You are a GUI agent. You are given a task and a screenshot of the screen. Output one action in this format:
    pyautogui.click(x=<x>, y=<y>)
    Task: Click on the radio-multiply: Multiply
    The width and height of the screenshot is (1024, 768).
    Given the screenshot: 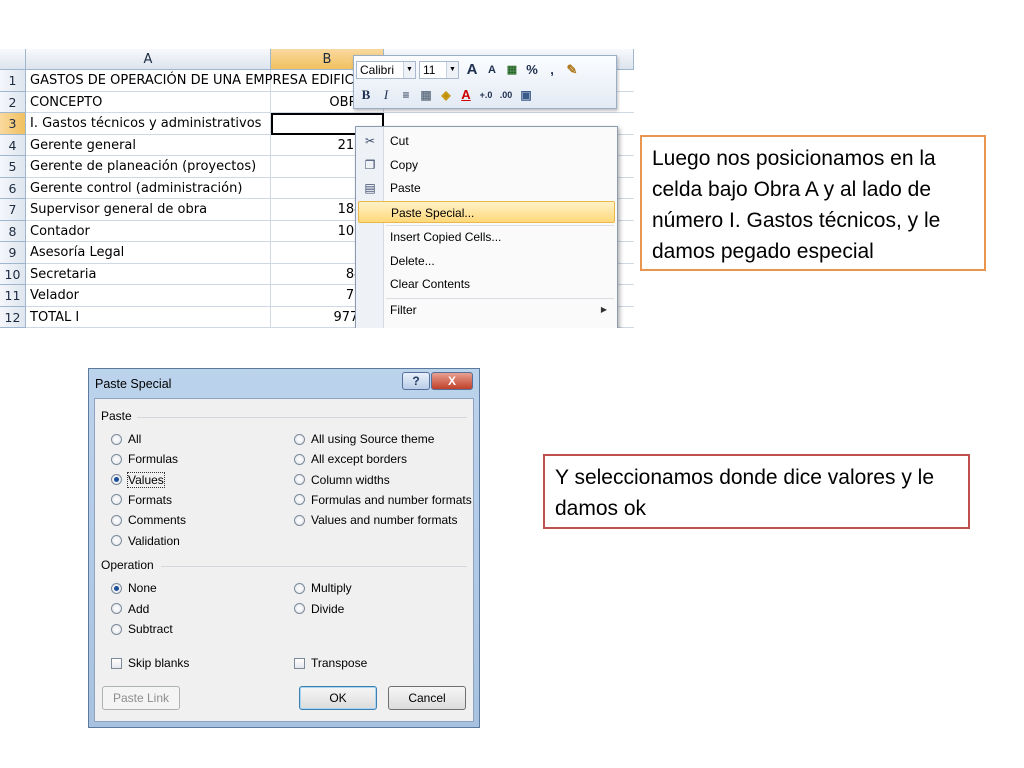 What is the action you would take?
    pyautogui.click(x=323, y=588)
    